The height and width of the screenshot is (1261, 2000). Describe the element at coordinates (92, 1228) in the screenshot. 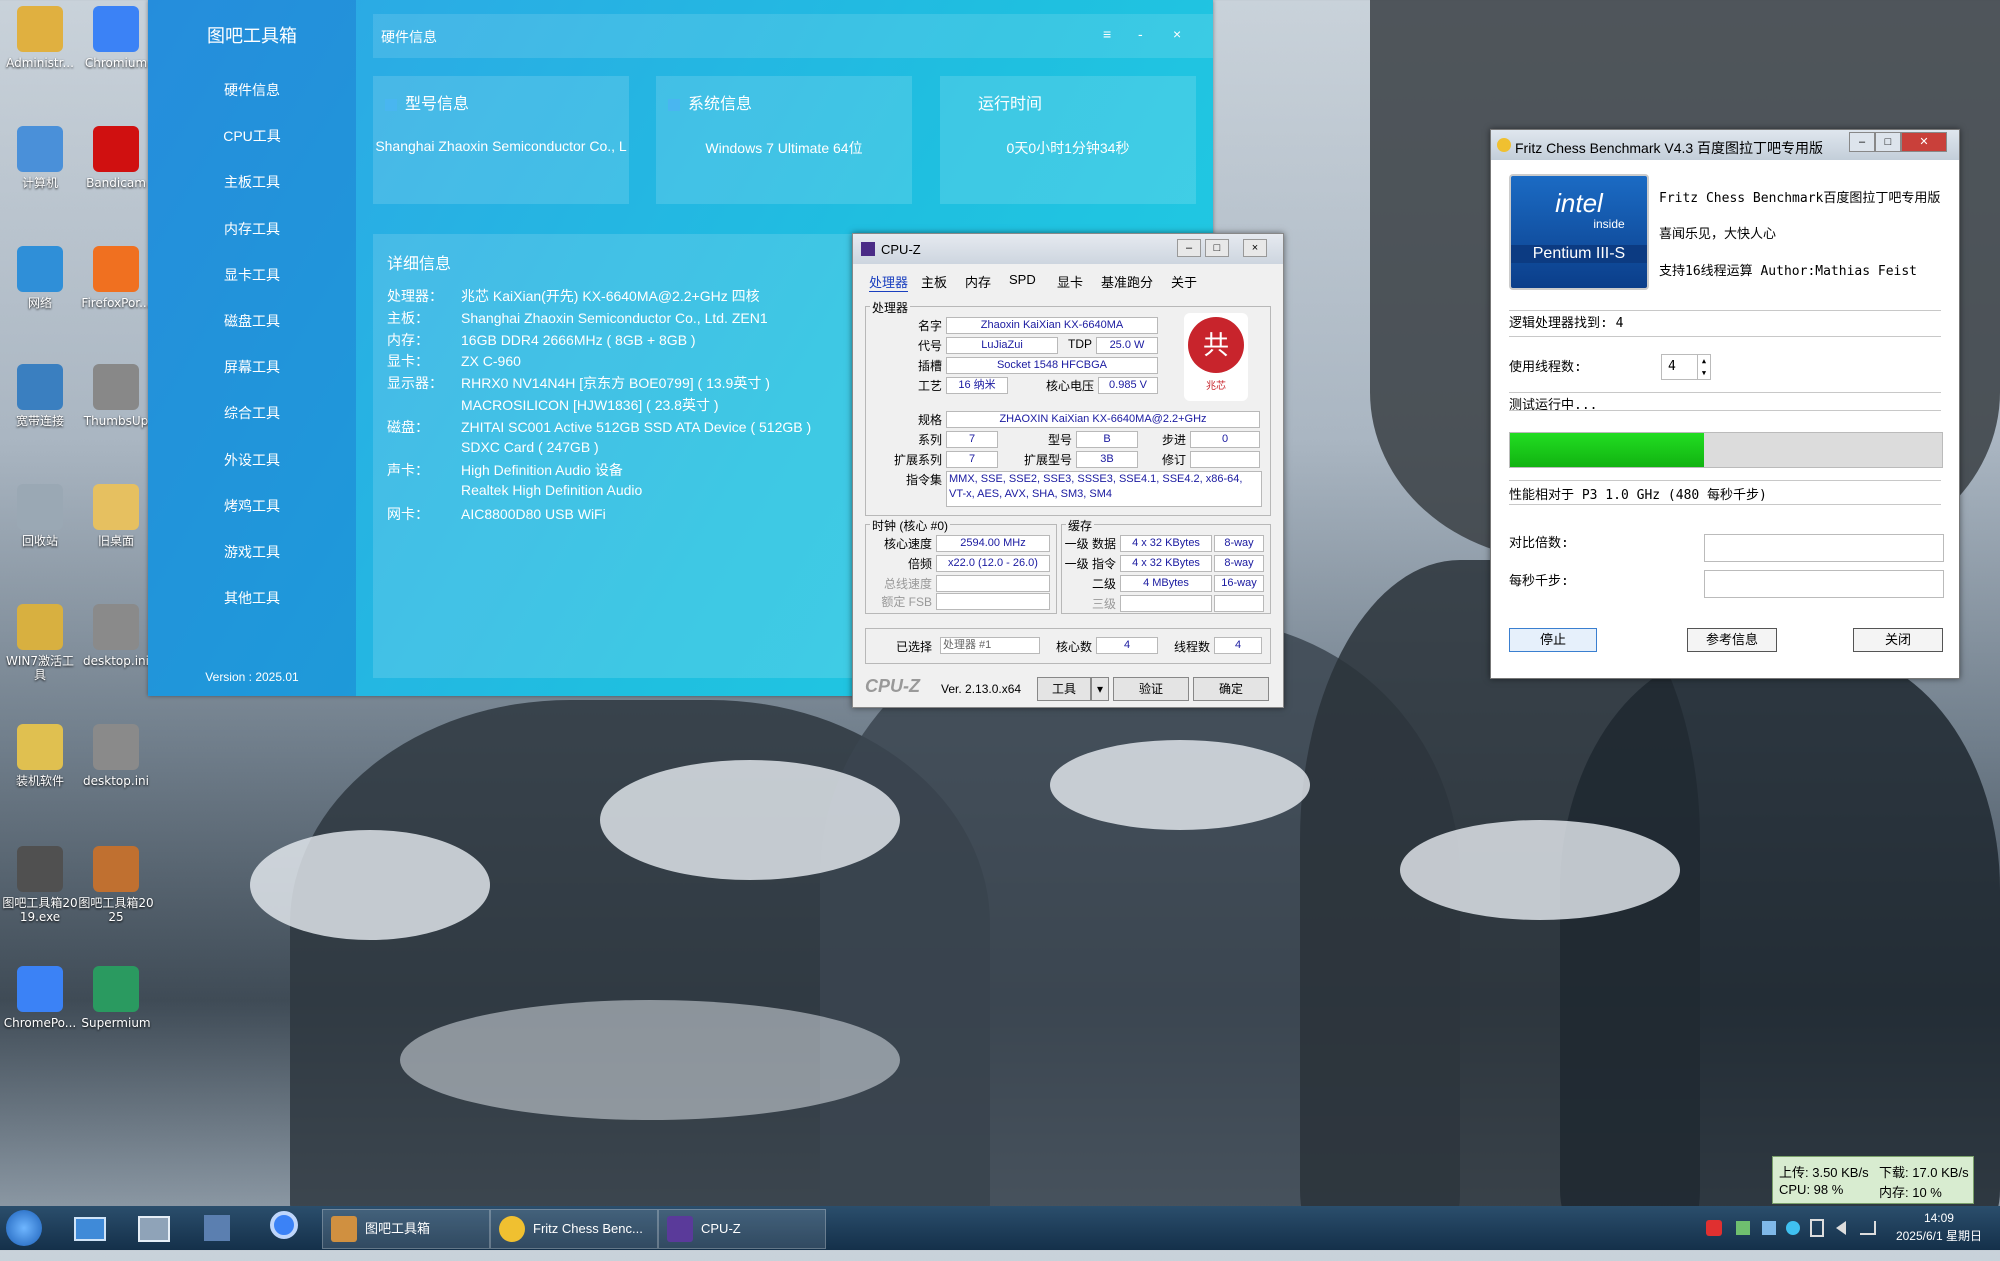

I see `show-desktop-icon` at that location.